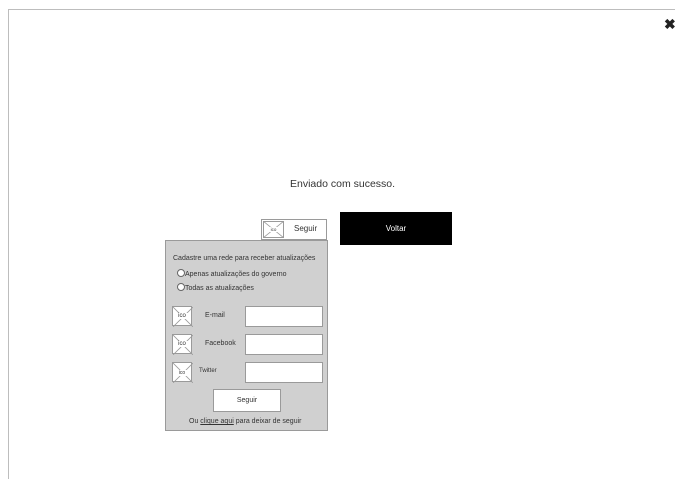  I want to click on facebook-icon: ico, so click(182, 344).